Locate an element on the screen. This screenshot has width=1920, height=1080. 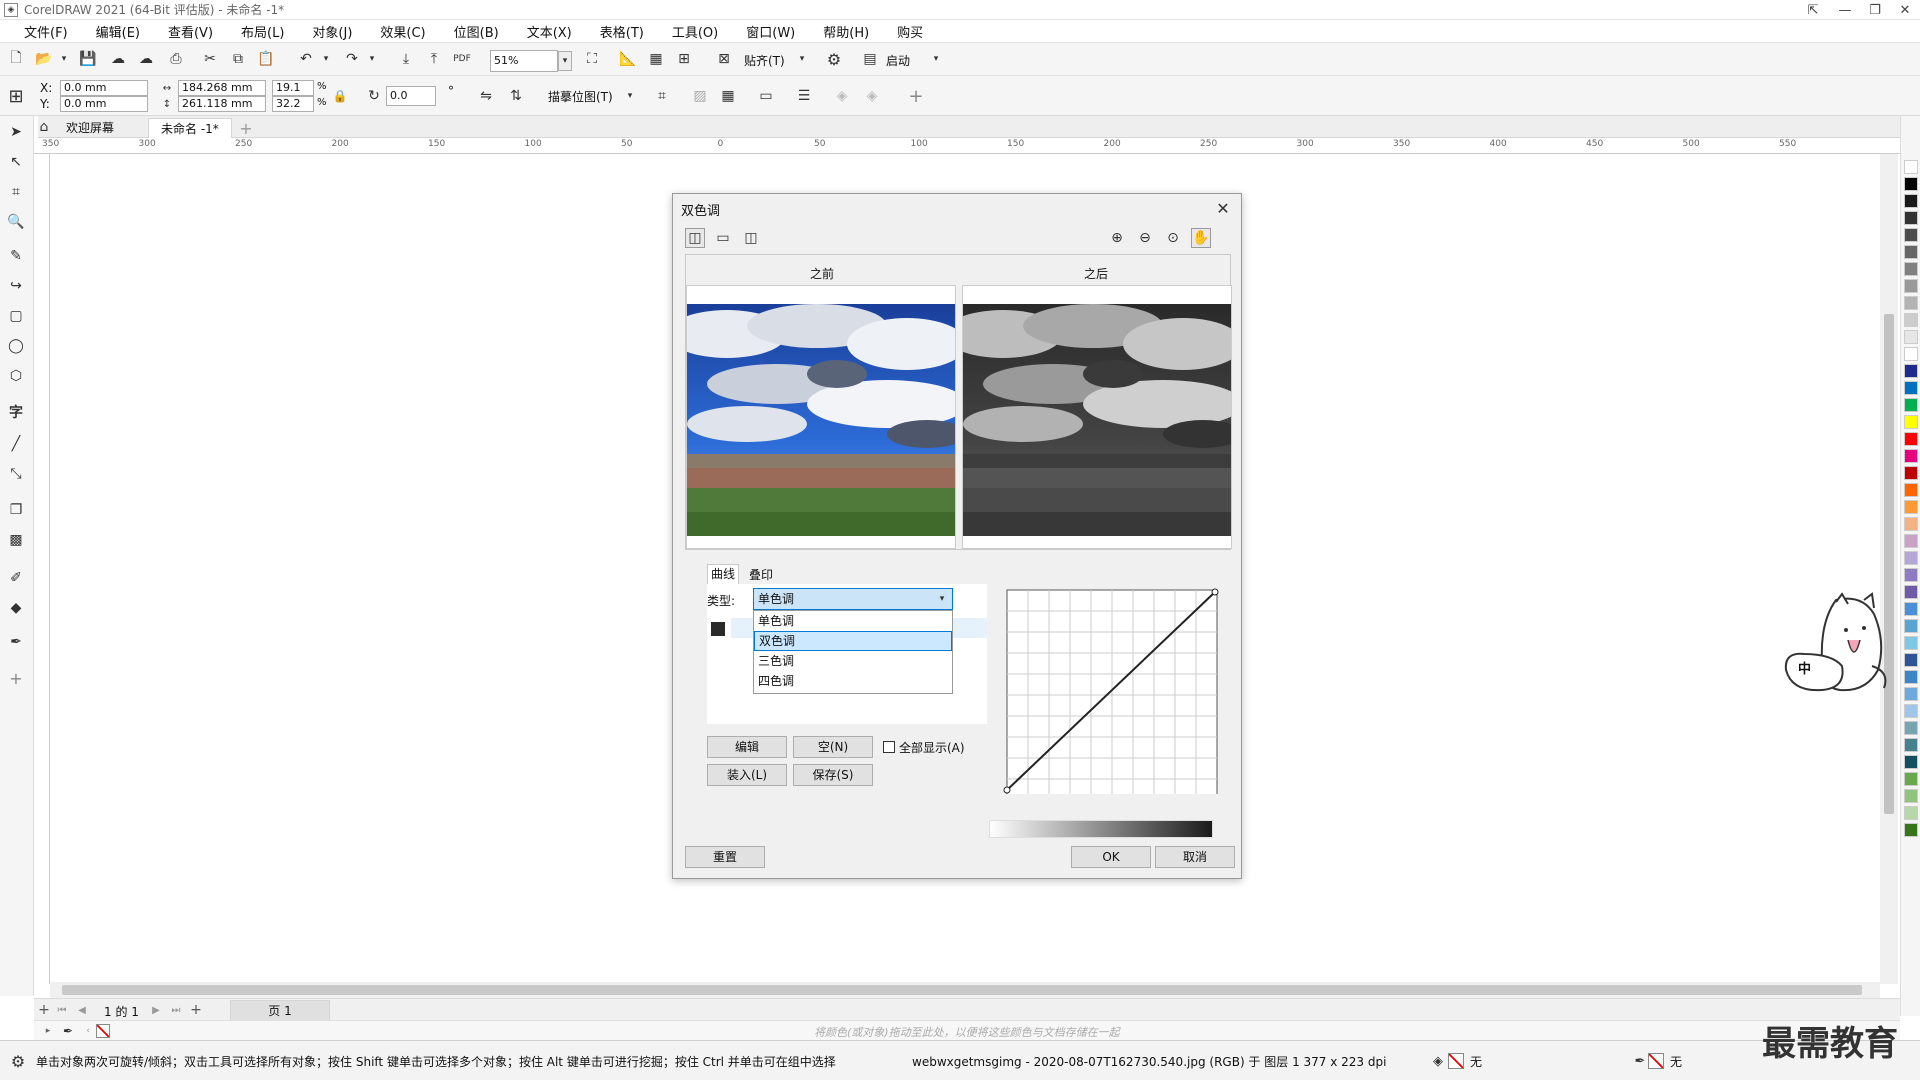
layer-front-icon: ◈ is located at coordinates (842, 96).